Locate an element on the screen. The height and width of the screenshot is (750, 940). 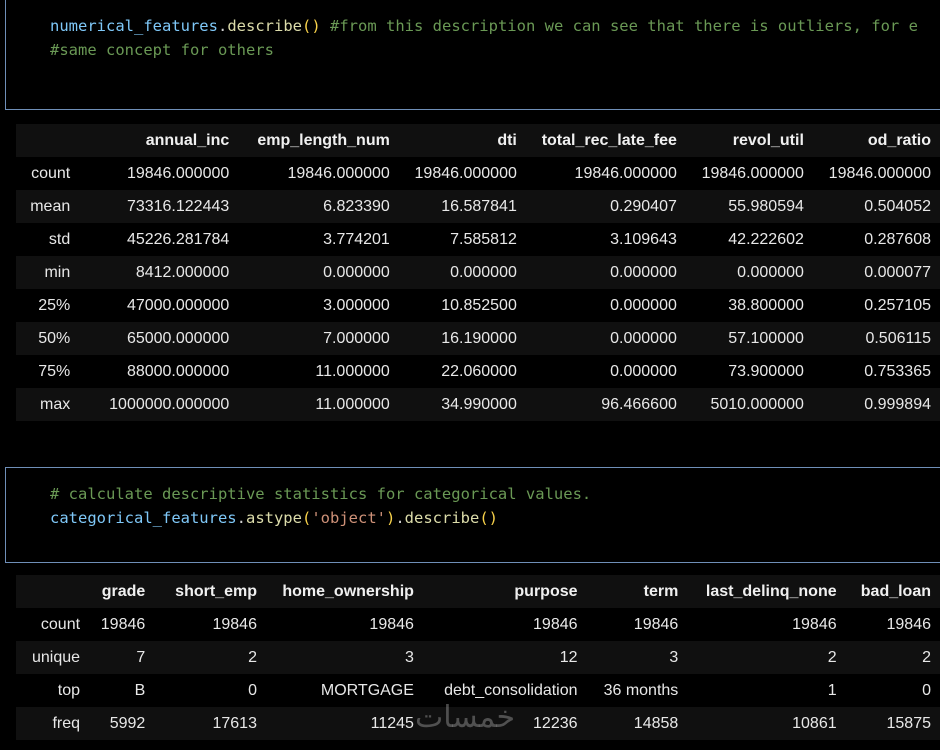
table-cell: 8412.000000 is located at coordinates (182, 272).